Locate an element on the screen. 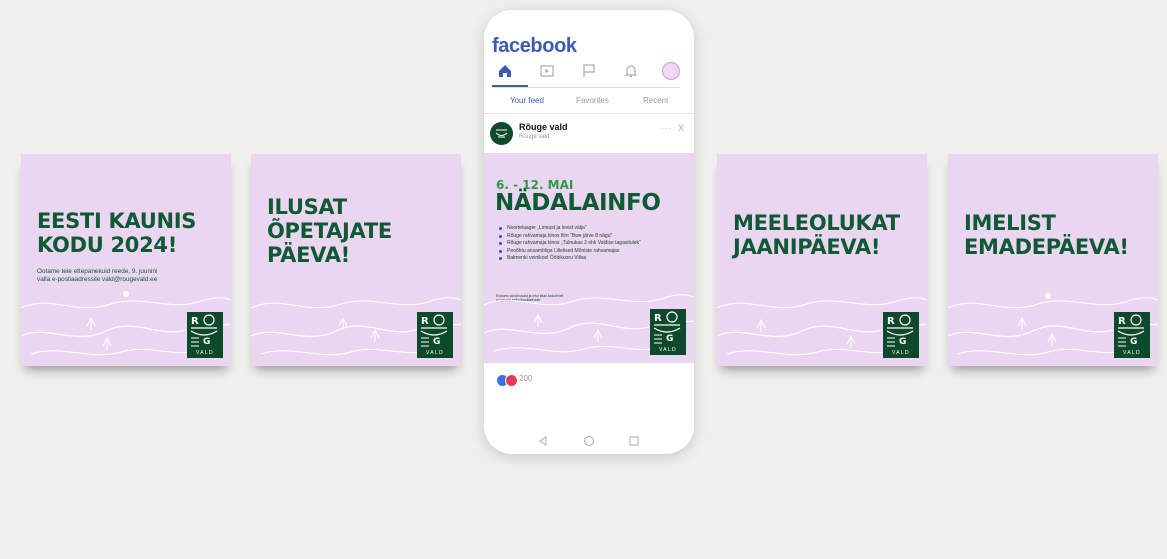 Image resolution: width=1167 pixels, height=559 pixels. tab-your-feed: Your feed is located at coordinates (527, 100).